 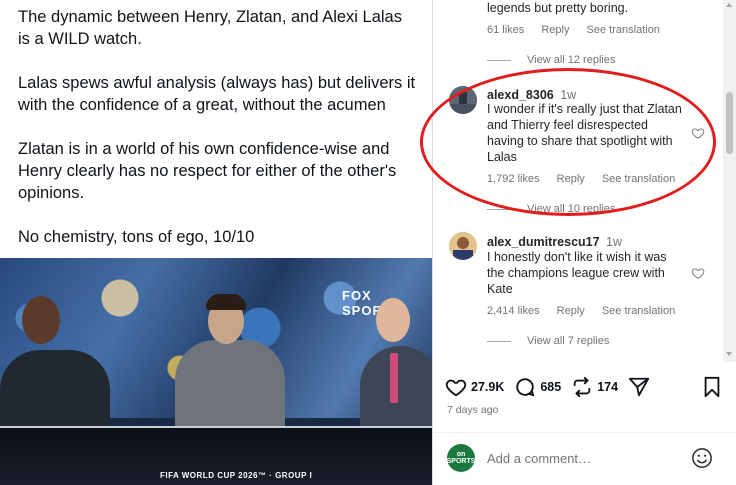 I want to click on likes-count: 1,792 likes, so click(x=513, y=179).